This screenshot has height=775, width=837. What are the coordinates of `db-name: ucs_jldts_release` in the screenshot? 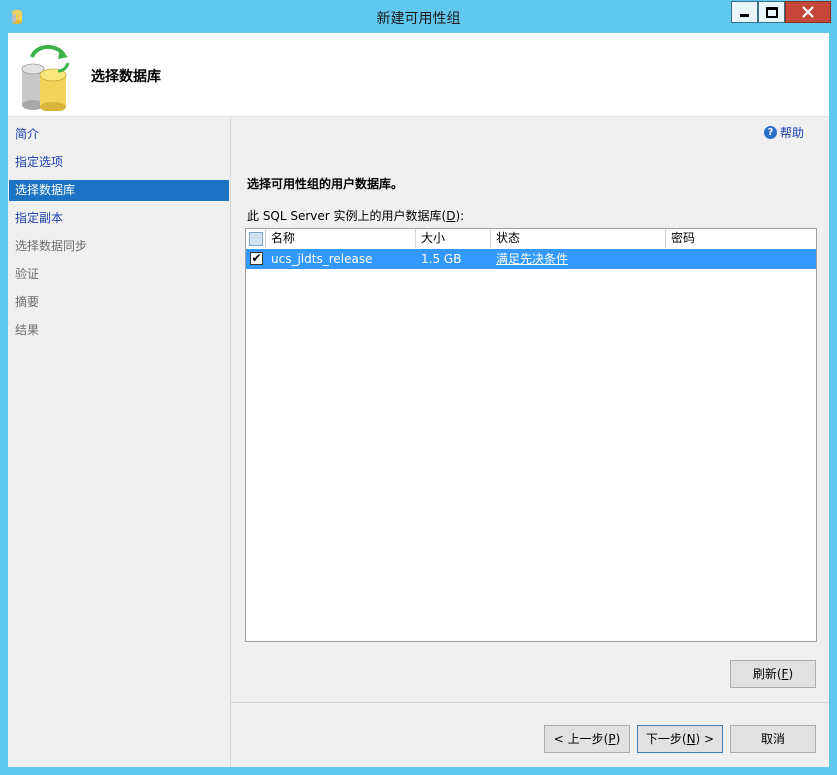 It's located at (322, 259).